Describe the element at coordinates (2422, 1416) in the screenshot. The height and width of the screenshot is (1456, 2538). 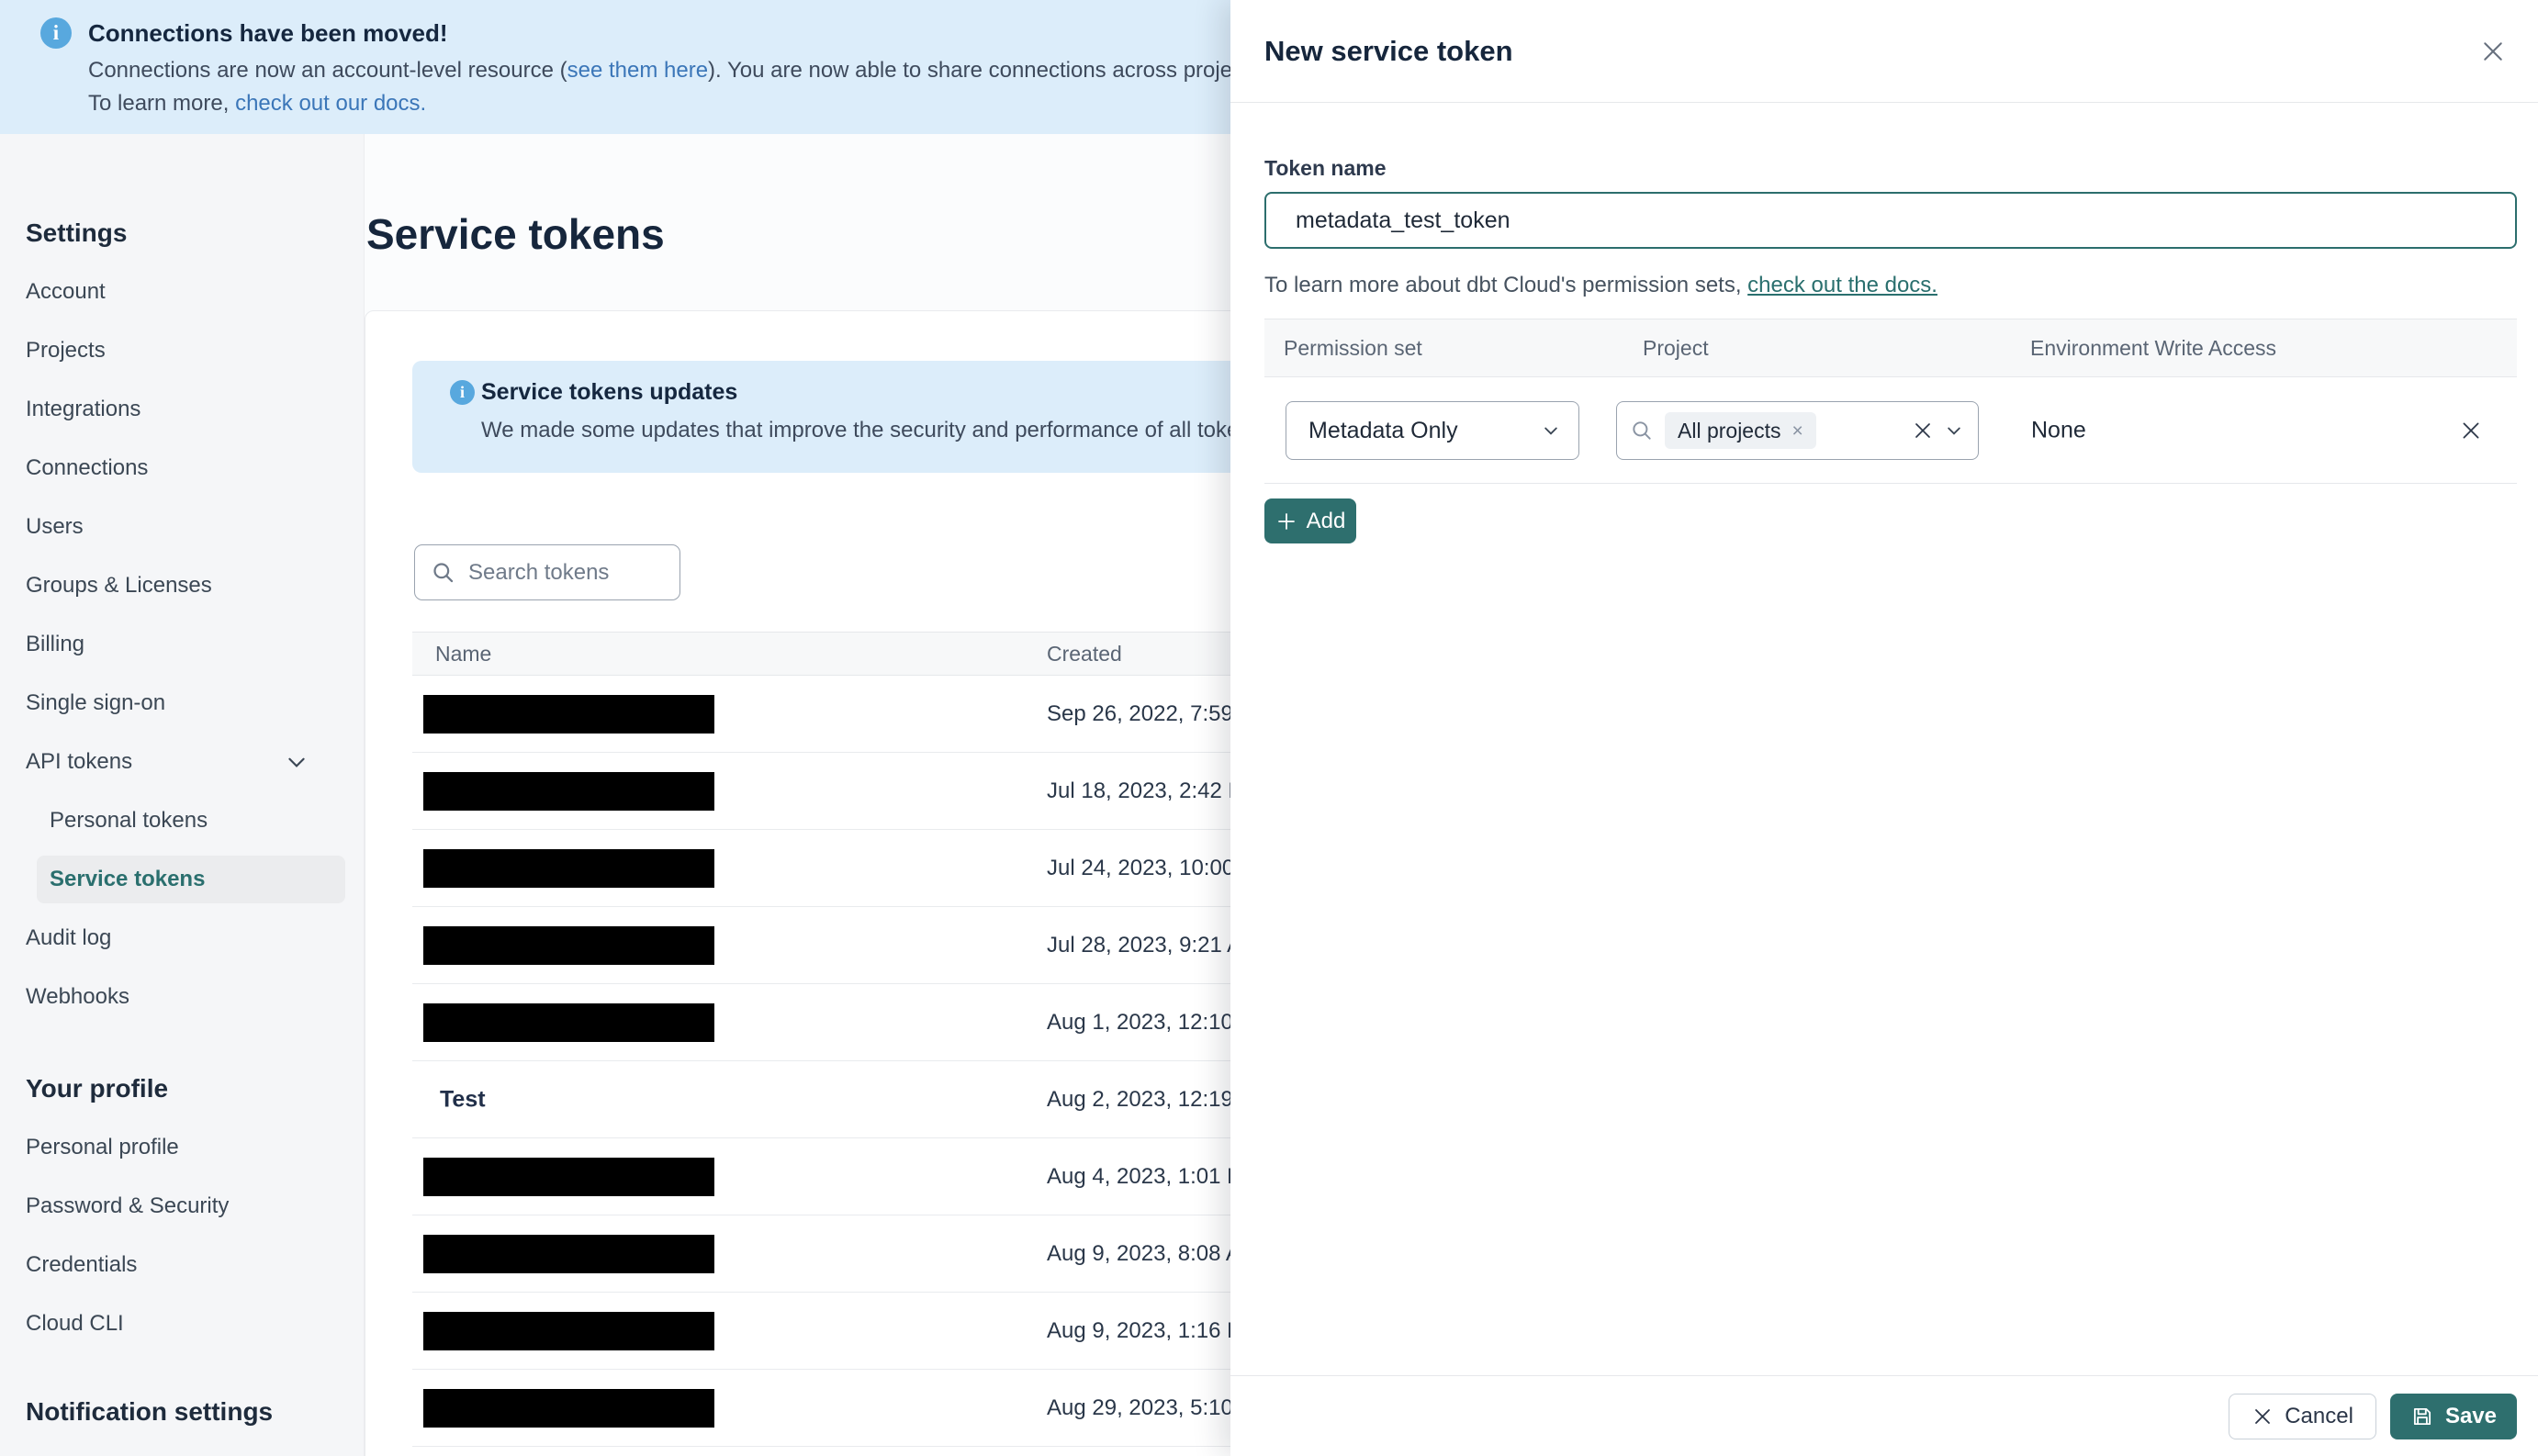
I see `save-disk-icon` at that location.